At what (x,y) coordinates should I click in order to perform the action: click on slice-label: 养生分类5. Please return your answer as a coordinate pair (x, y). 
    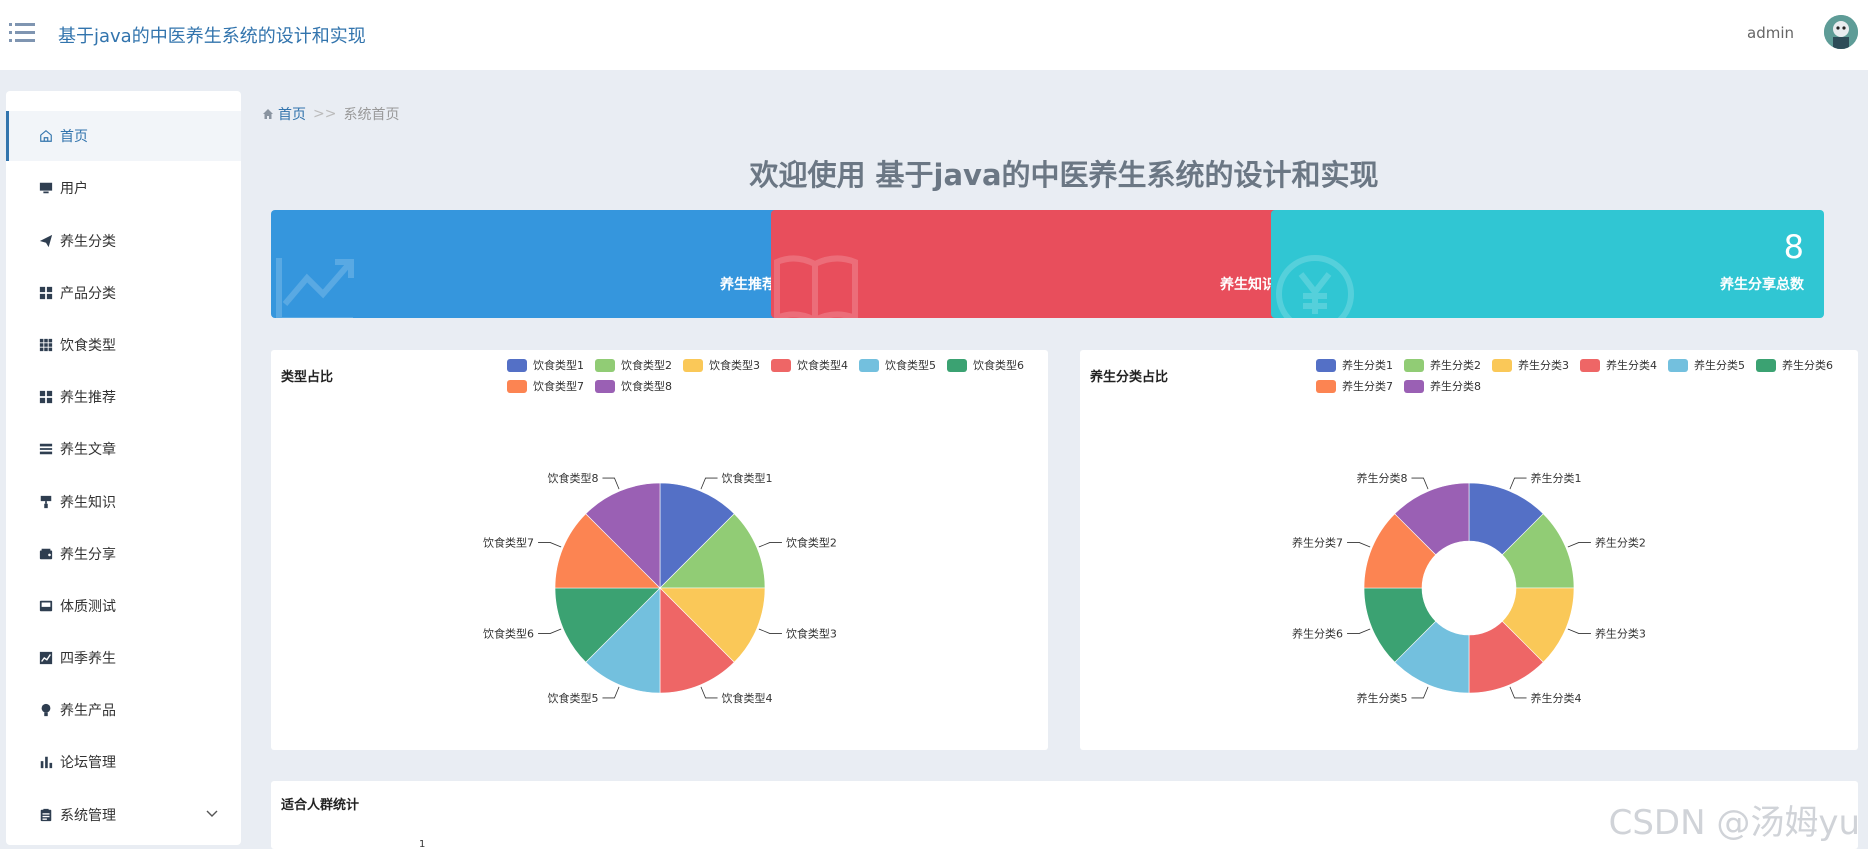
    Looking at the image, I should click on (1381, 698).